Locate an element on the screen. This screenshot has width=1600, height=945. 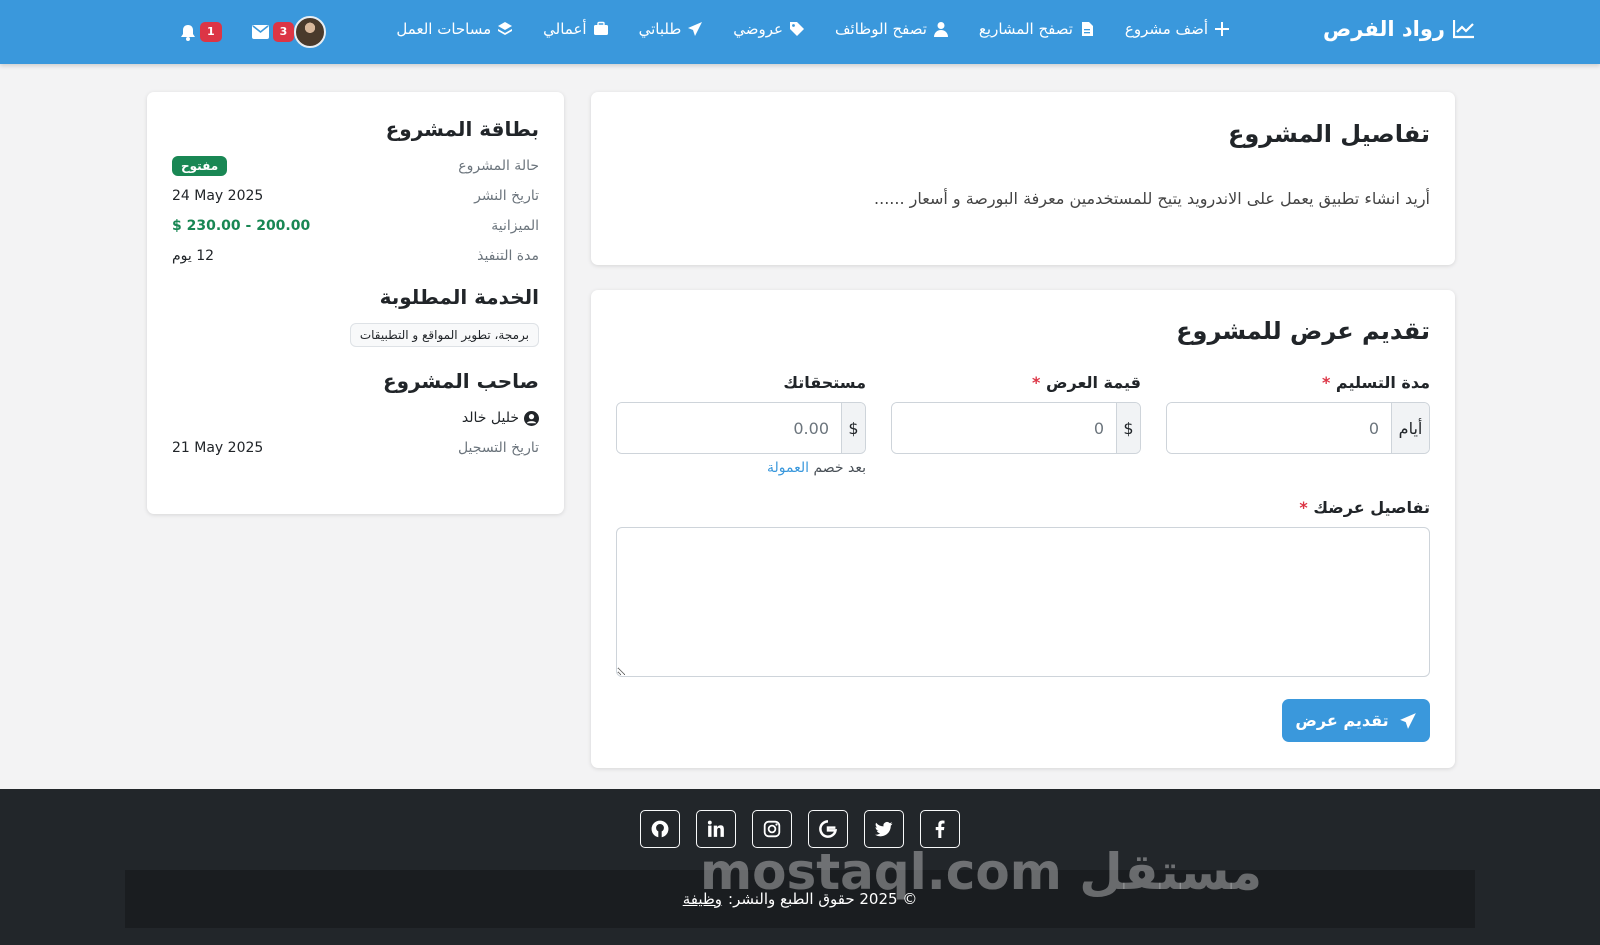
offer-details-group: تفاصيل عرضك * is located at coordinates (1023, 589).